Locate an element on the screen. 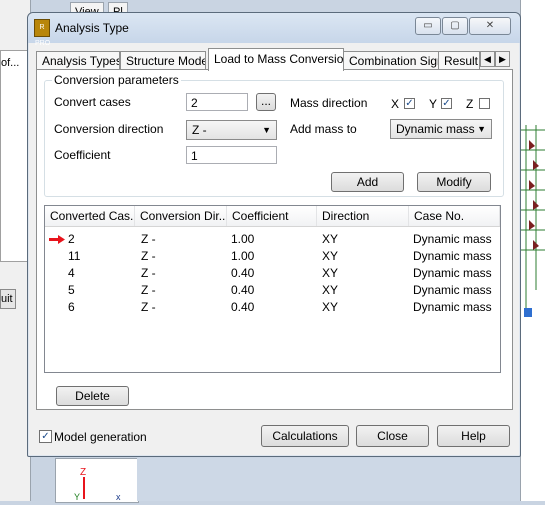  mass-z-label: Z is located at coordinates (470, 104).